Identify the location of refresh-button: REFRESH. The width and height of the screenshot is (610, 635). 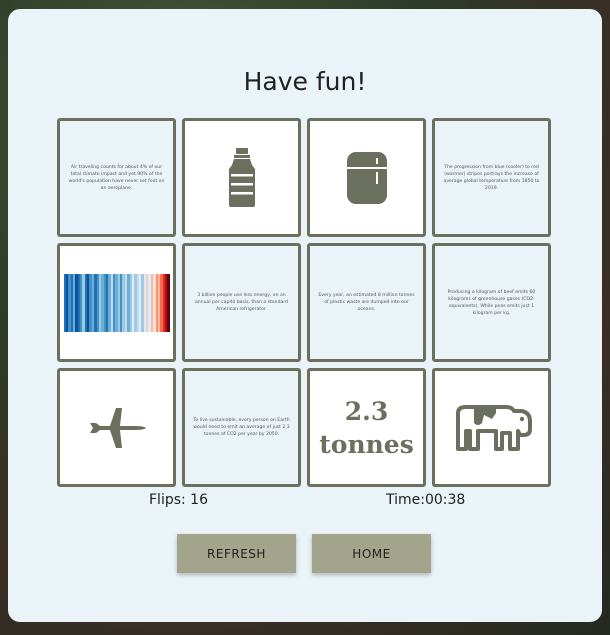
(236, 553).